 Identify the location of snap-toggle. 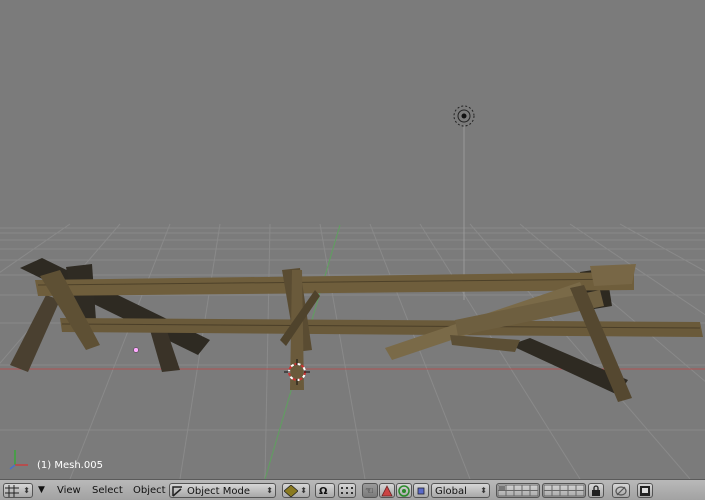
(347, 490).